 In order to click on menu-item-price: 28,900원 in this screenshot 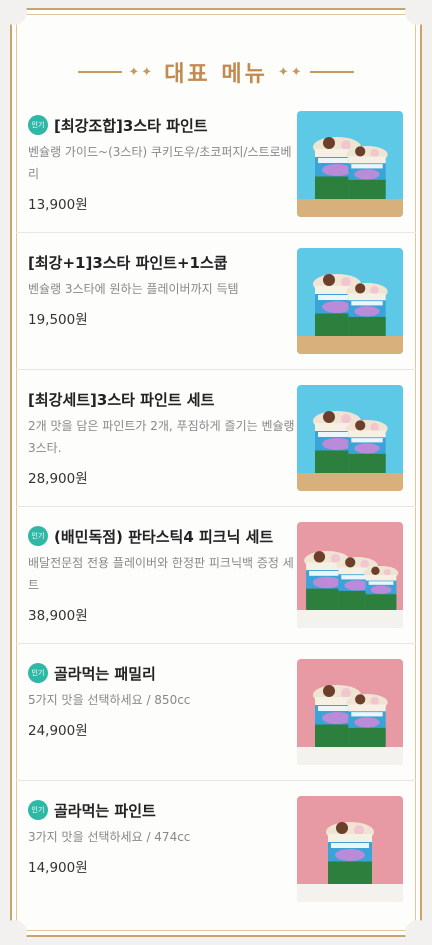, I will do `click(58, 479)`.